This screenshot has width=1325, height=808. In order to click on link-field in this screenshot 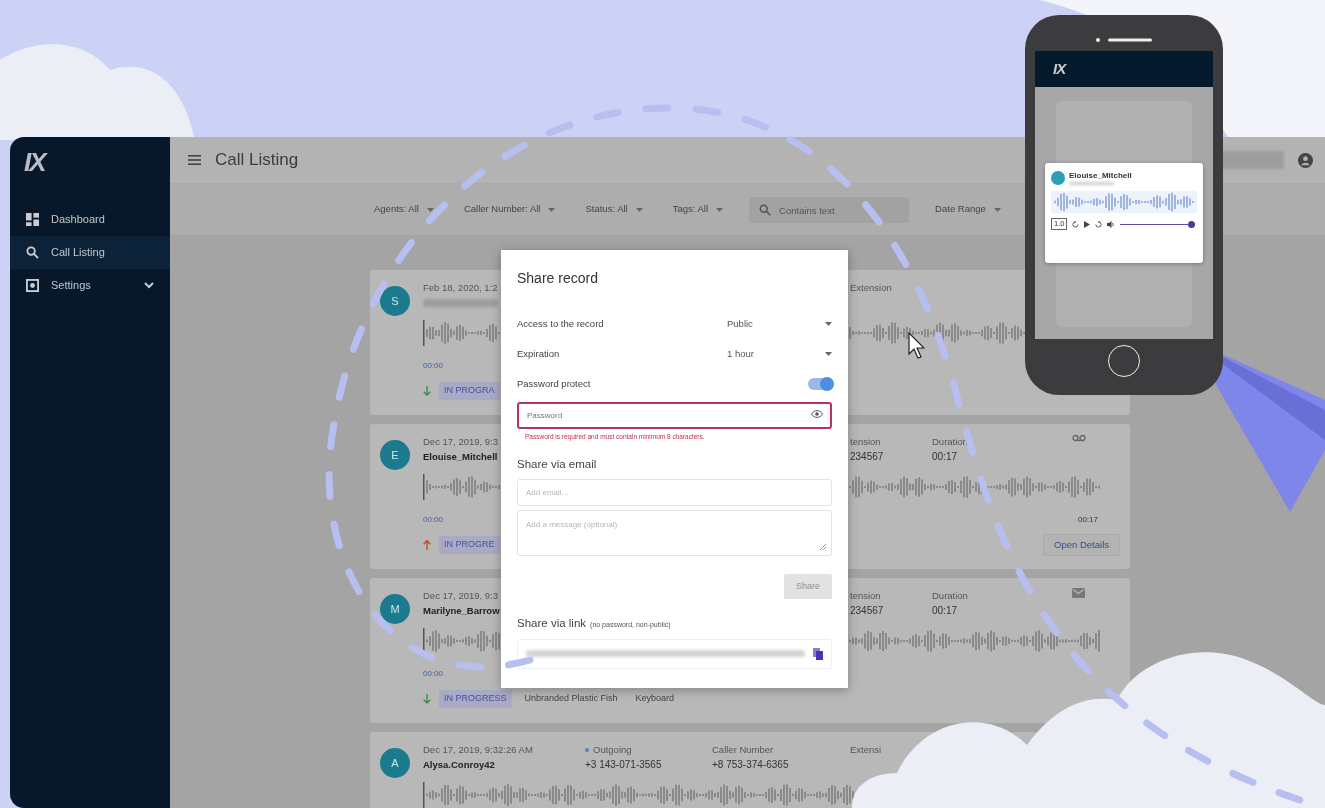, I will do `click(674, 653)`.